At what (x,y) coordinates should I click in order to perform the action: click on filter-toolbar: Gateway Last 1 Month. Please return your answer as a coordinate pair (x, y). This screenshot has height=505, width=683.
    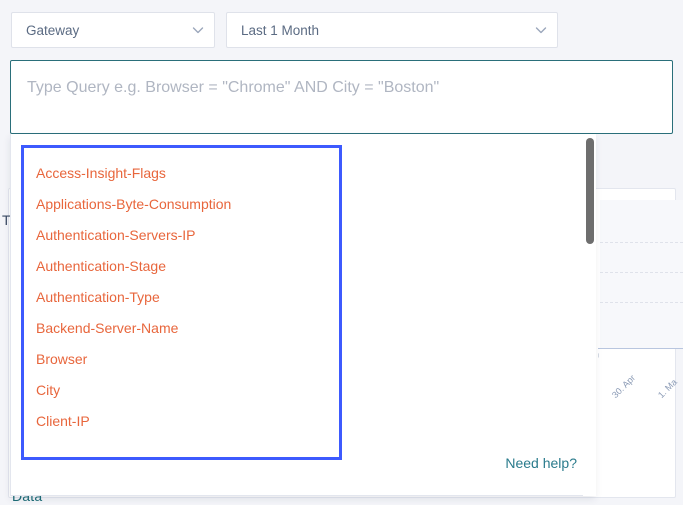
    Looking at the image, I should click on (341, 28).